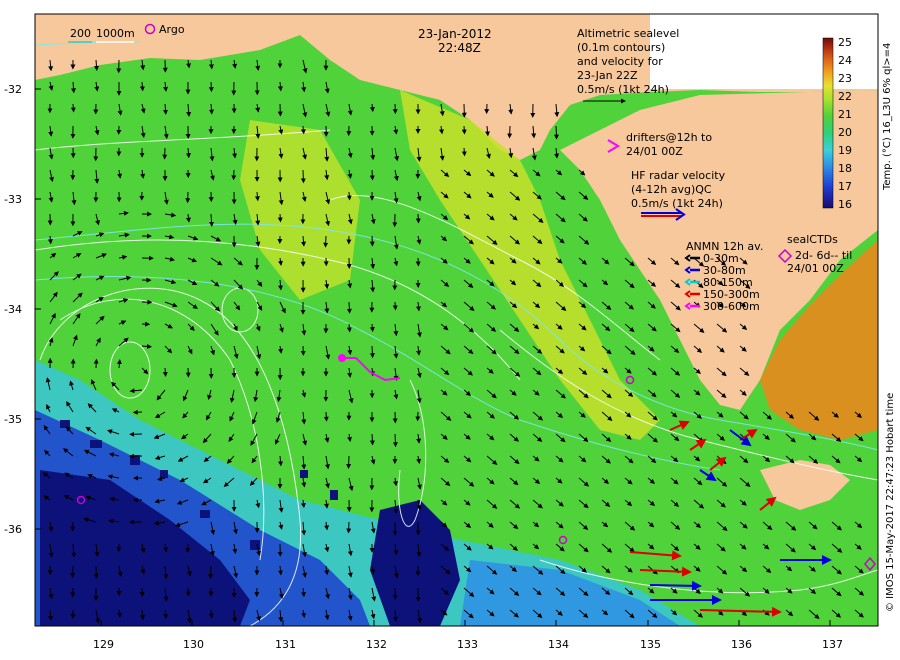  What do you see at coordinates (731, 306) in the screenshot?
I see `anmn-legend-label: 300-600m` at bounding box center [731, 306].